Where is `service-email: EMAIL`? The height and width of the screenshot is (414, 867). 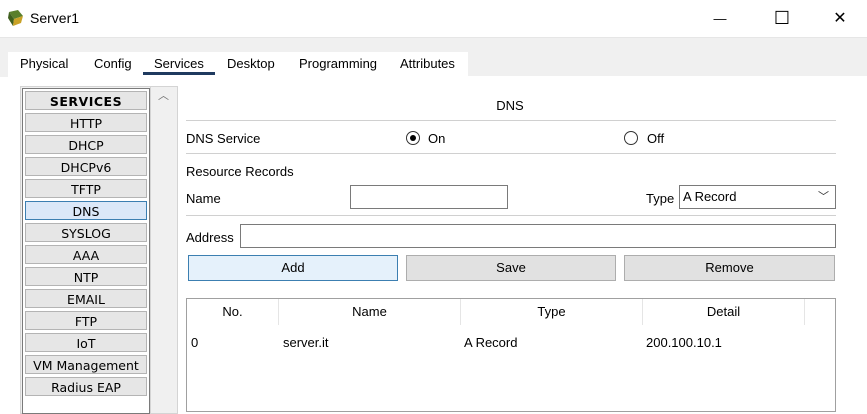
service-email: EMAIL is located at coordinates (86, 298).